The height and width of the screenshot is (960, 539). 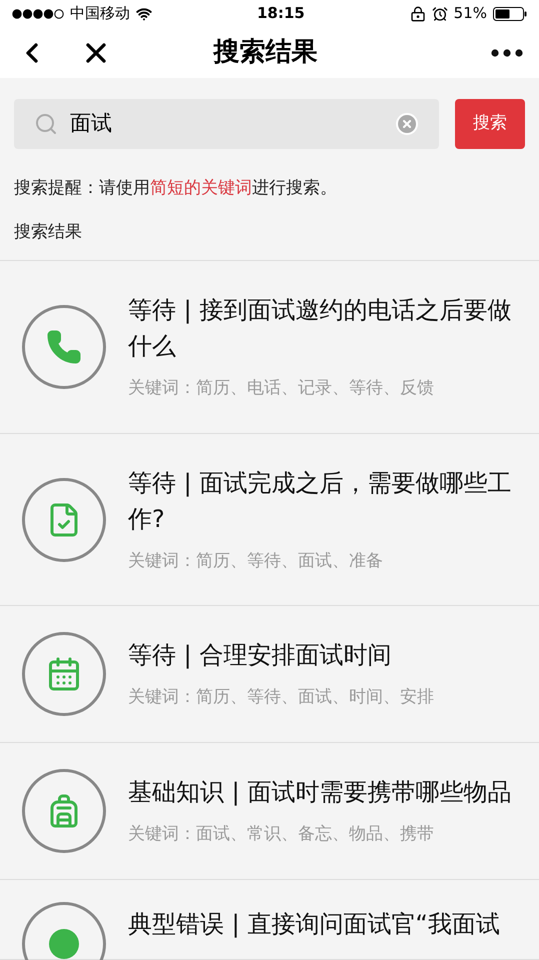 I want to click on more-icon, so click(x=507, y=52).